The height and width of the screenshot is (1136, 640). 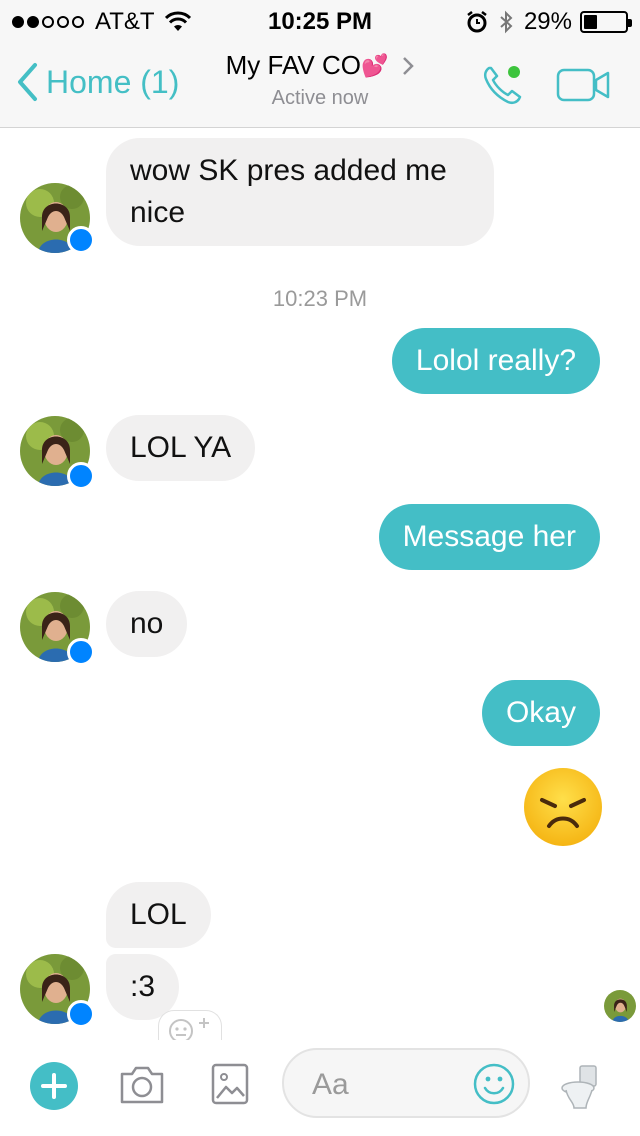 I want to click on emoji-button, so click(x=494, y=1084).